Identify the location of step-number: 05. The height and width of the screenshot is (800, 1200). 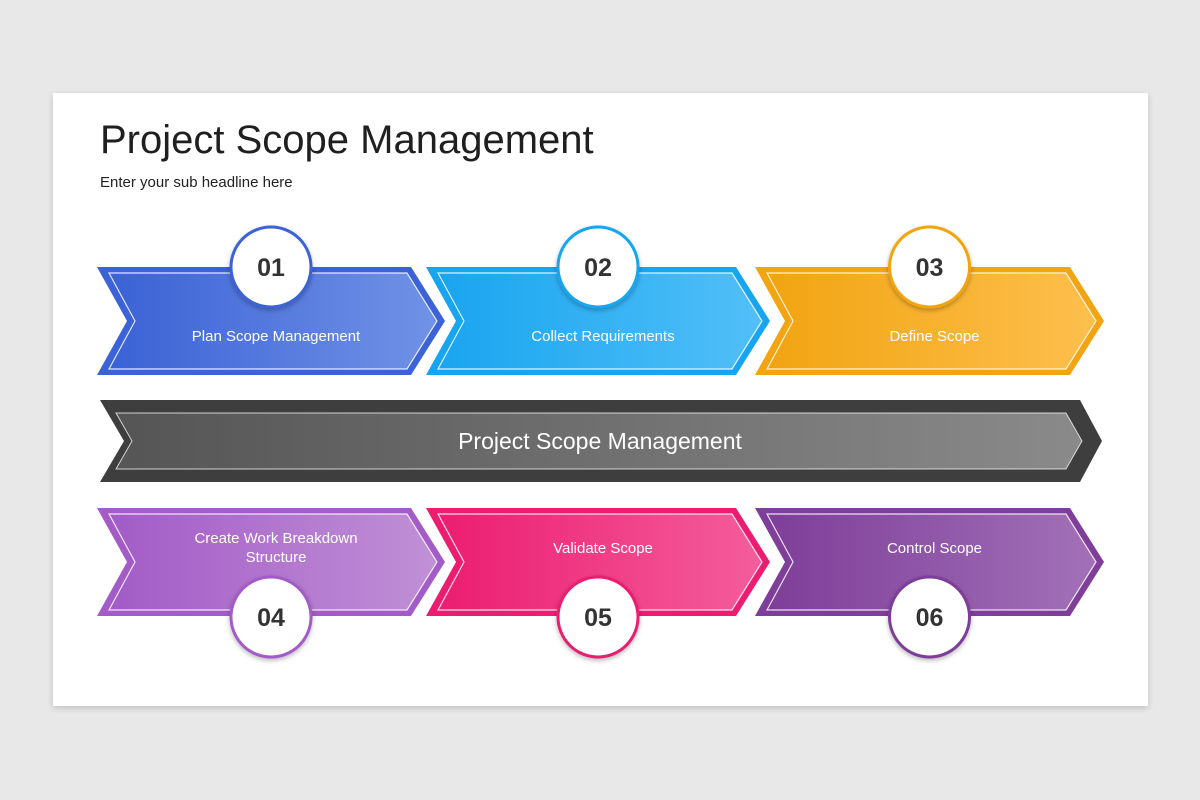
(598, 618).